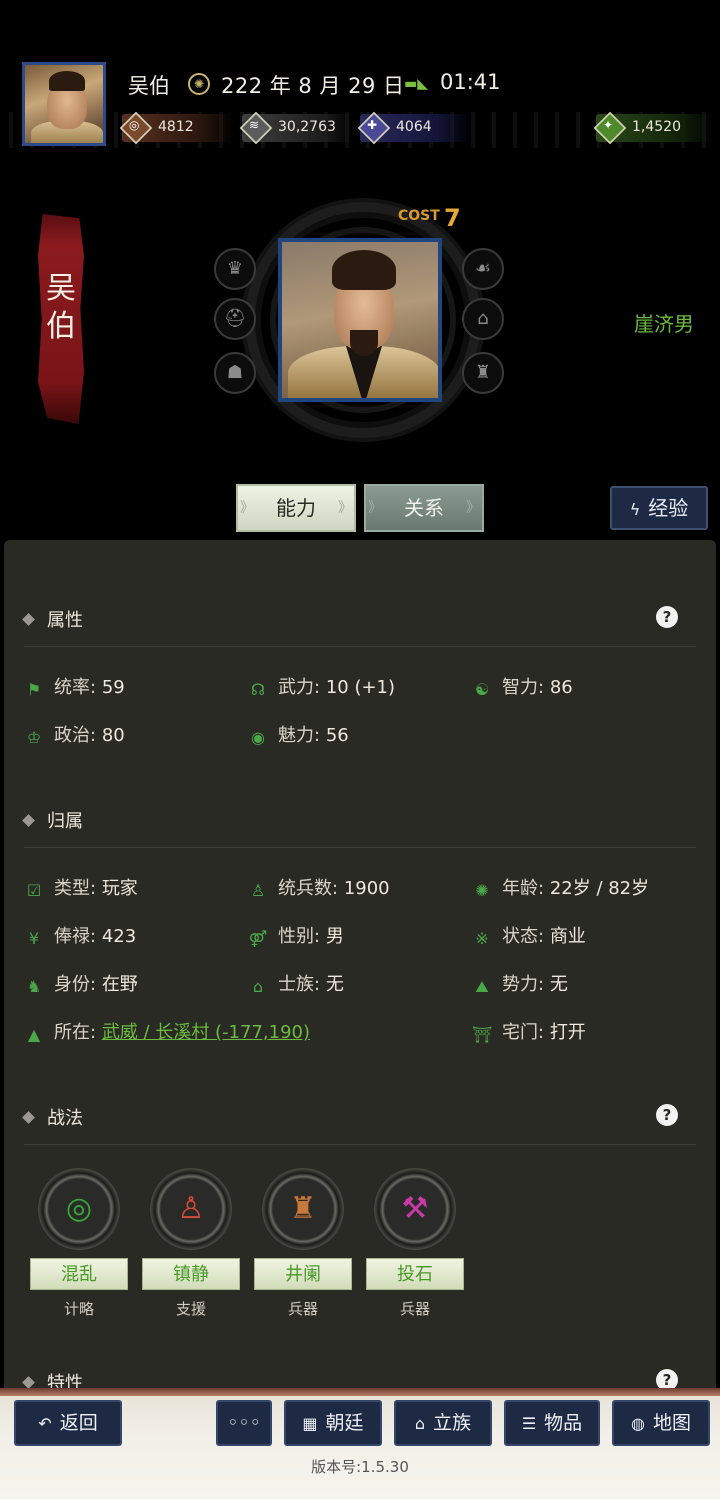 Image resolution: width=720 pixels, height=1499 pixels. What do you see at coordinates (74, 734) in the screenshot?
I see `attr-politics: ♔ 政治: 80` at bounding box center [74, 734].